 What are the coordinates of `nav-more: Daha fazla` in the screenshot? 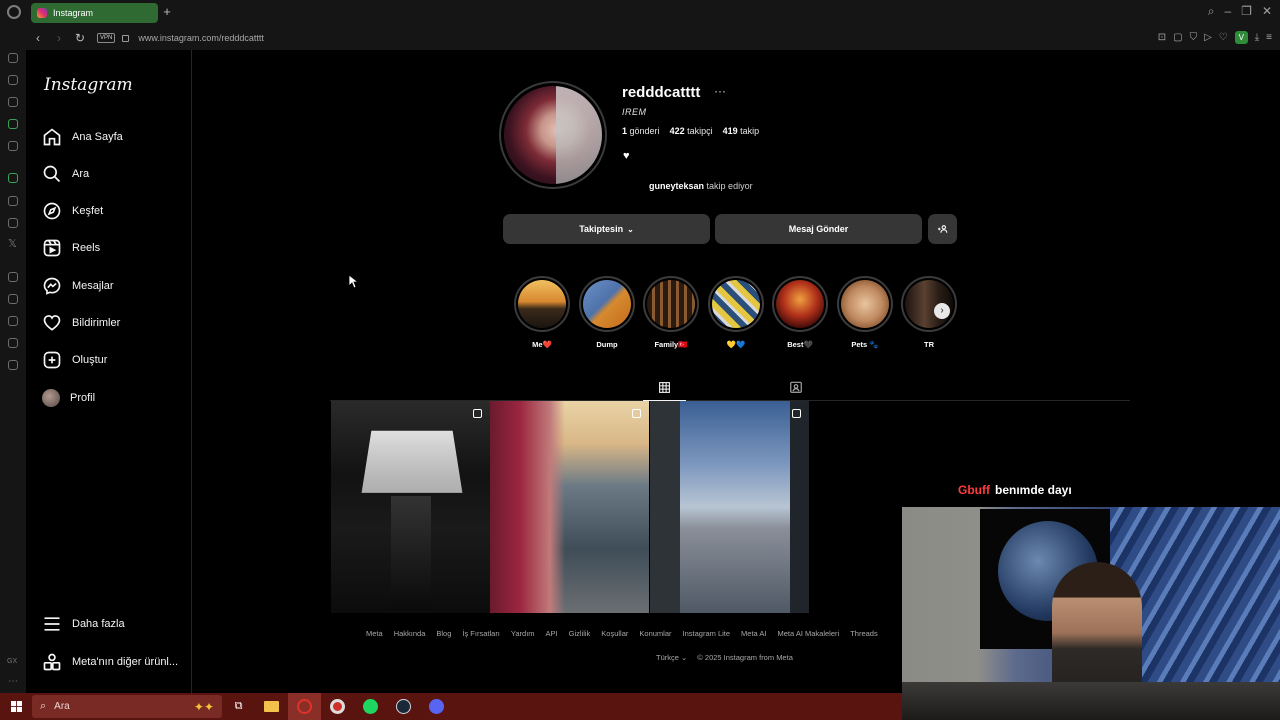 It's located at (83, 624).